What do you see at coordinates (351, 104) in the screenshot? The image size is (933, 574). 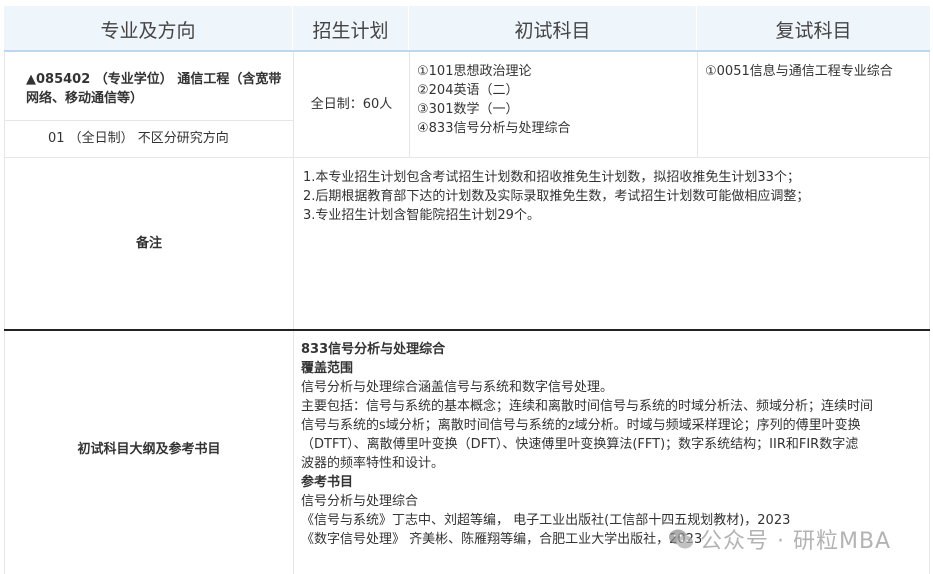 I see `enrollment-plan: 全日制：60人` at bounding box center [351, 104].